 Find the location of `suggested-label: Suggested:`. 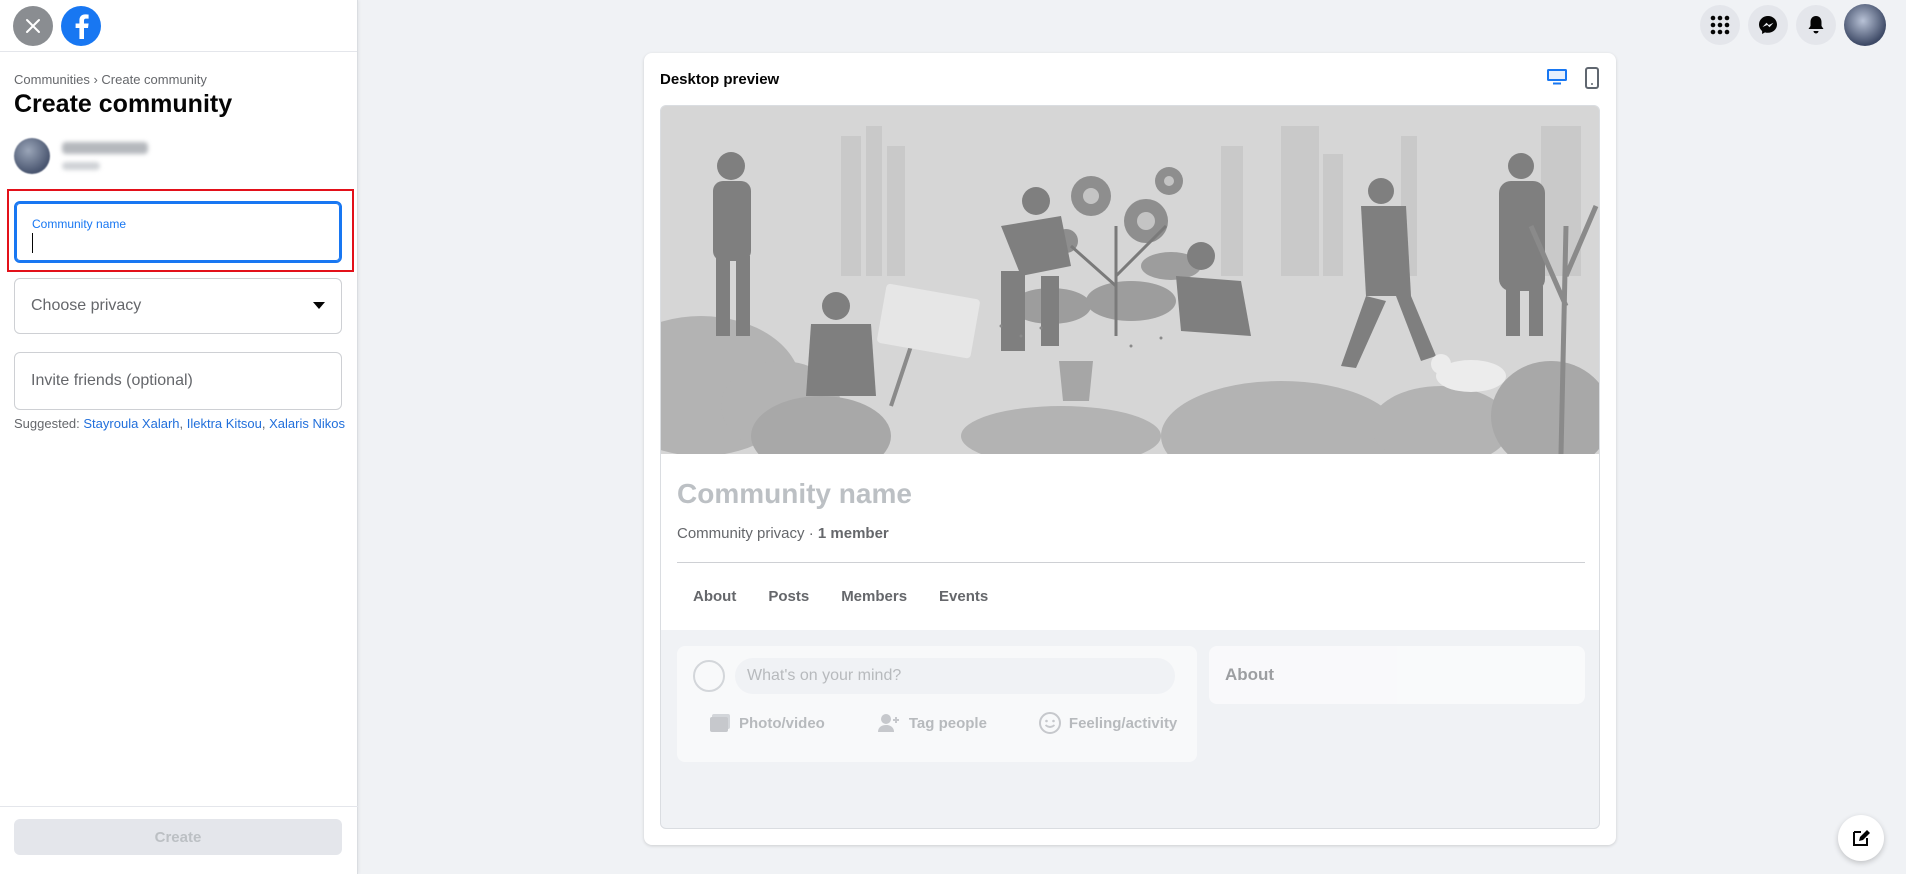

suggested-label: Suggested: is located at coordinates (49, 423).